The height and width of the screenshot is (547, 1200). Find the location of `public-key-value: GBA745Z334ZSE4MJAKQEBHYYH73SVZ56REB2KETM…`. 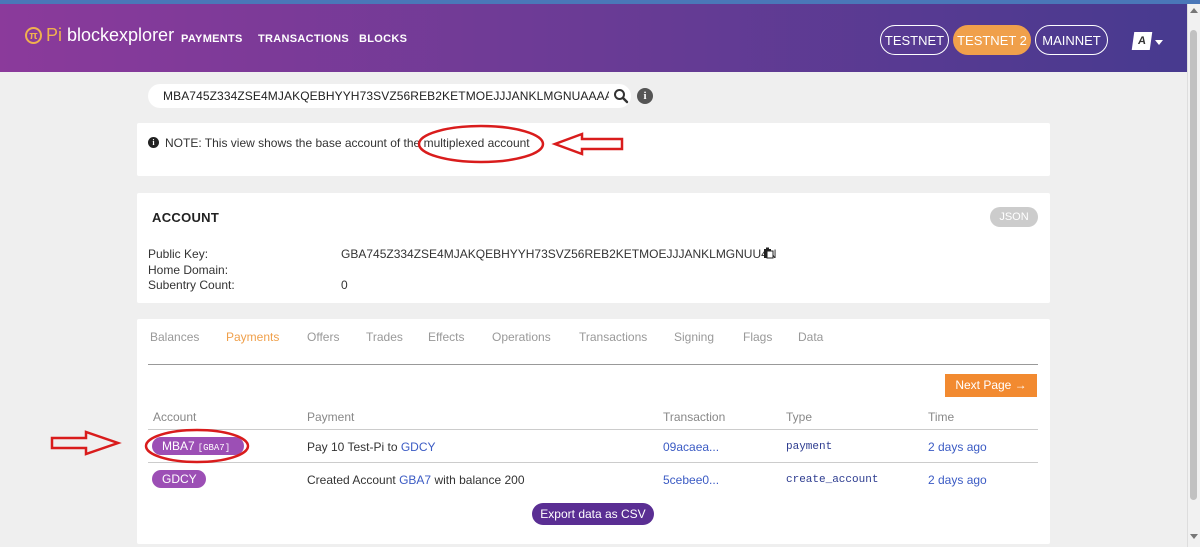

public-key-value: GBA745Z334ZSE4MJAKQEBHYYH73SVZ56REB2KETM… is located at coordinates (559, 254).